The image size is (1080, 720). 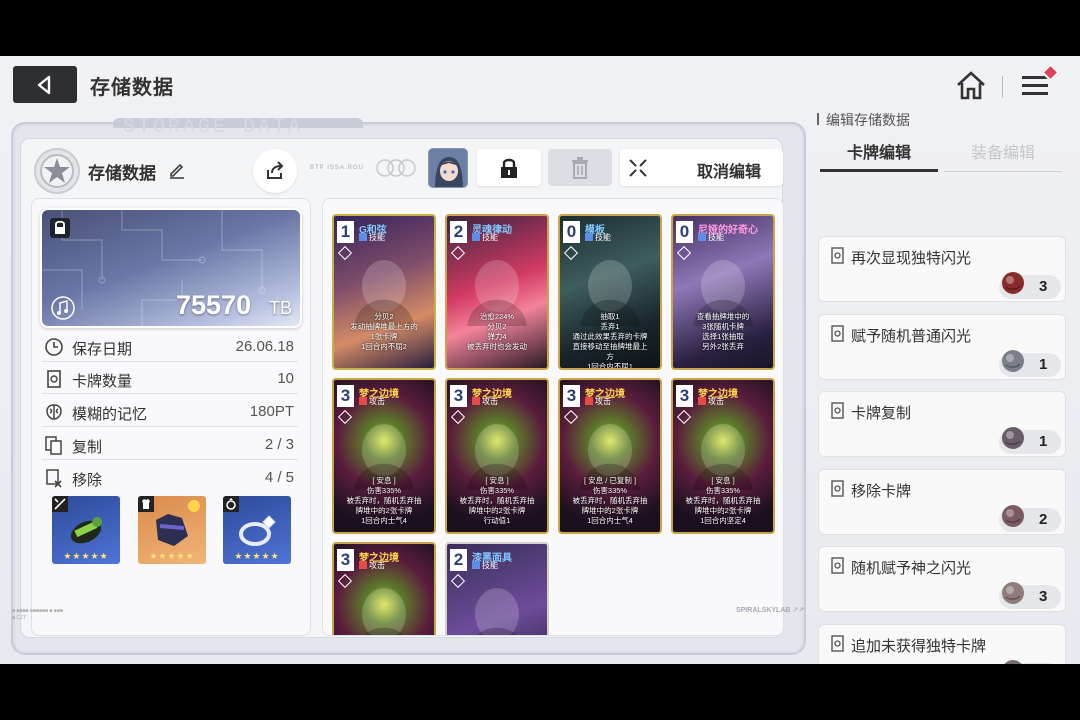 I want to click on menu-line, so click(x=1035, y=93).